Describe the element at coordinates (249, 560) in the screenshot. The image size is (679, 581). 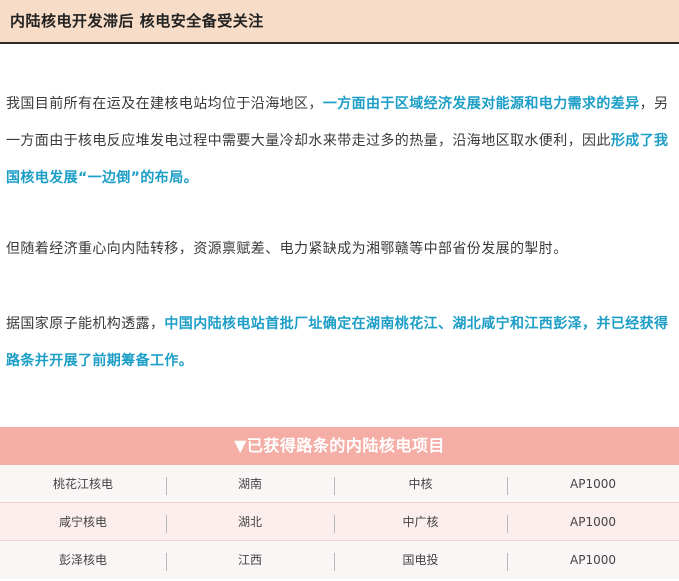
I see `table-cell-province: 江西` at that location.